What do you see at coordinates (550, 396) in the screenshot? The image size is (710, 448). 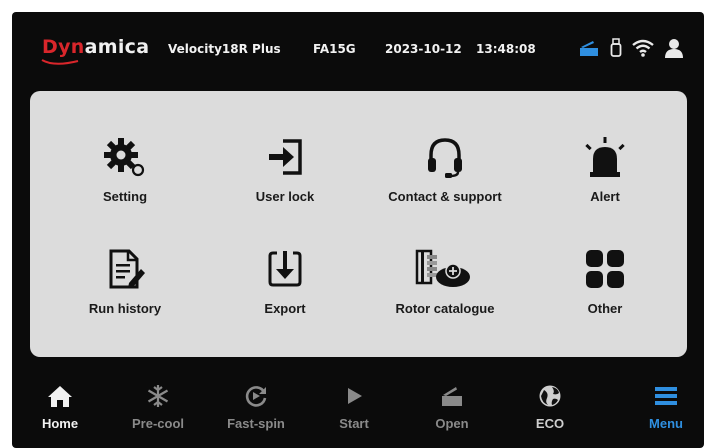 I see `eco-icon` at bounding box center [550, 396].